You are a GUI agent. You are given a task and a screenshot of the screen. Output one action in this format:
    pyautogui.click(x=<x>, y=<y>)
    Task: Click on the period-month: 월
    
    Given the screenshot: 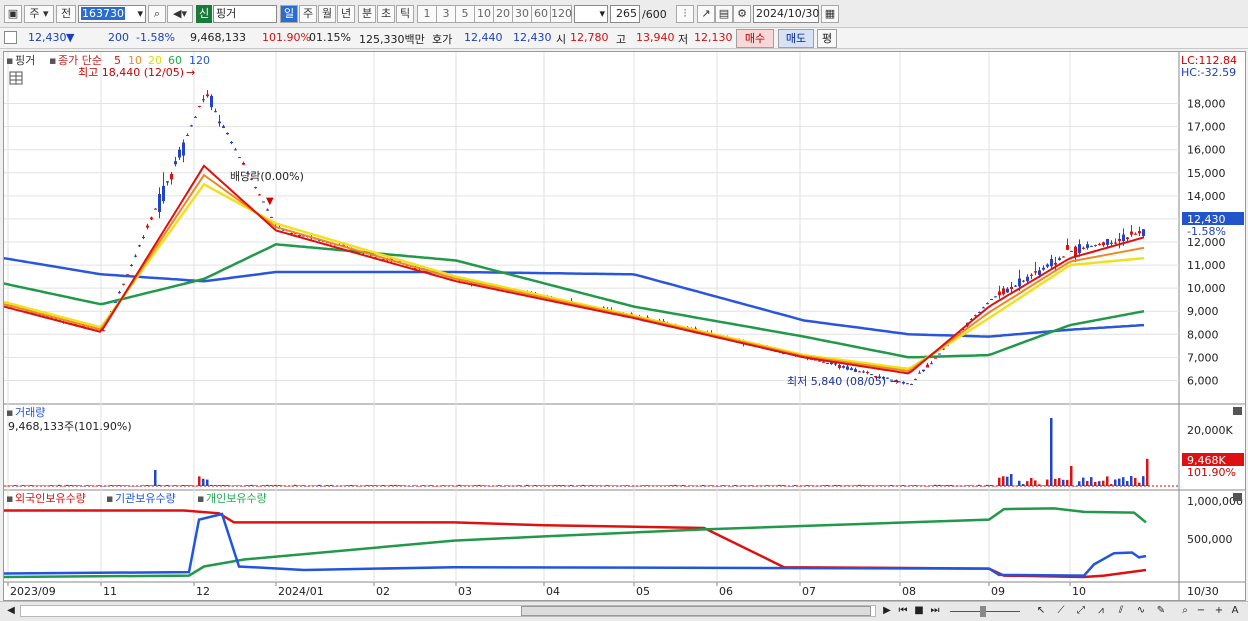 What is the action you would take?
    pyautogui.click(x=327, y=14)
    